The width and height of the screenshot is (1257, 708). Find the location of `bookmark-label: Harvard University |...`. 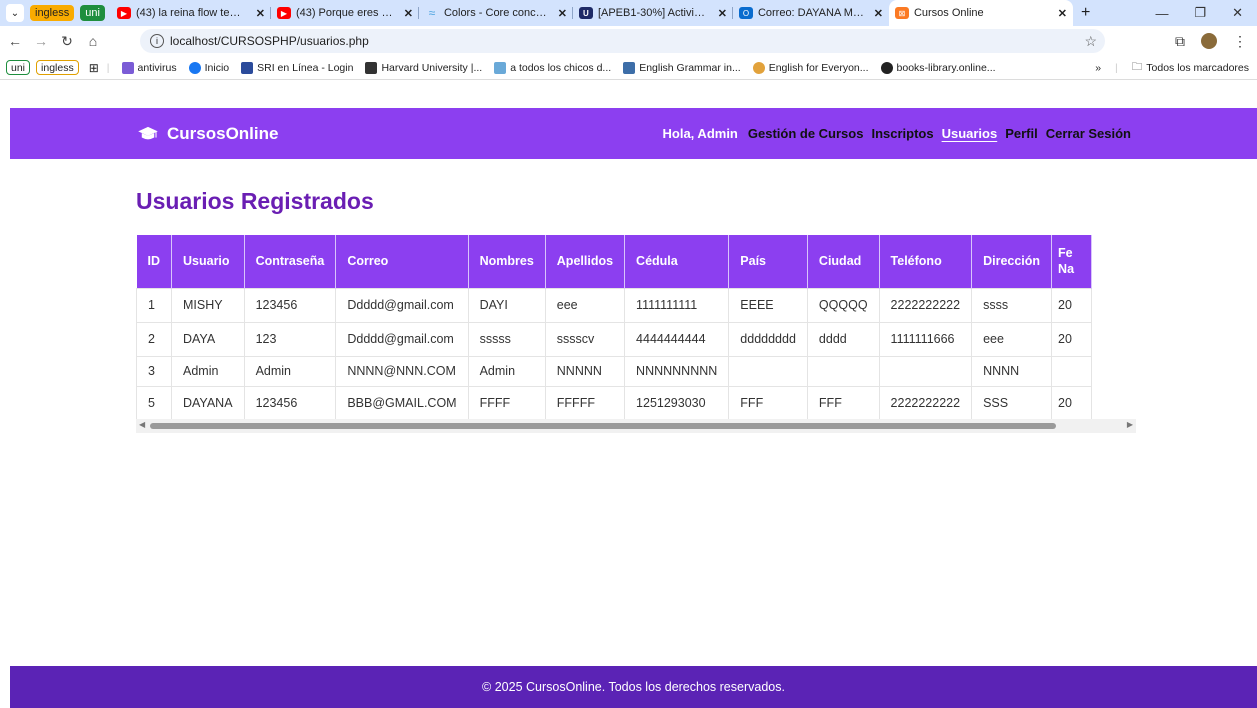

bookmark-label: Harvard University |... is located at coordinates (432, 67).